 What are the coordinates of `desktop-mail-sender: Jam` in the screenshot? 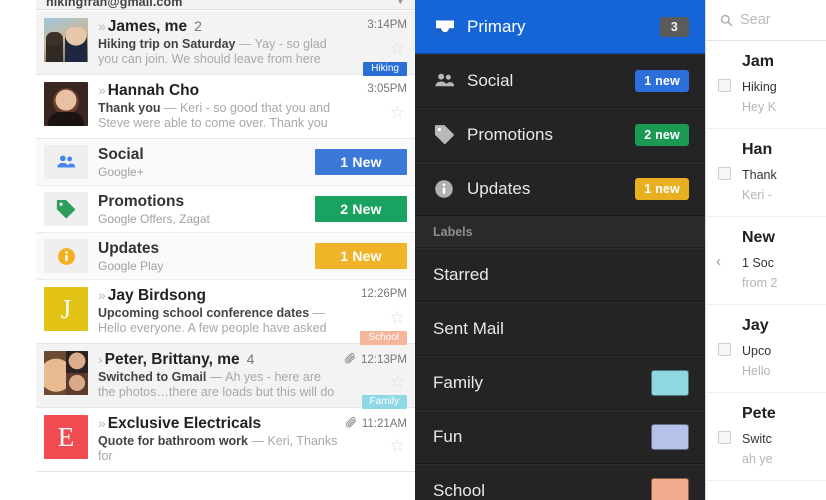 It's located at (758, 61).